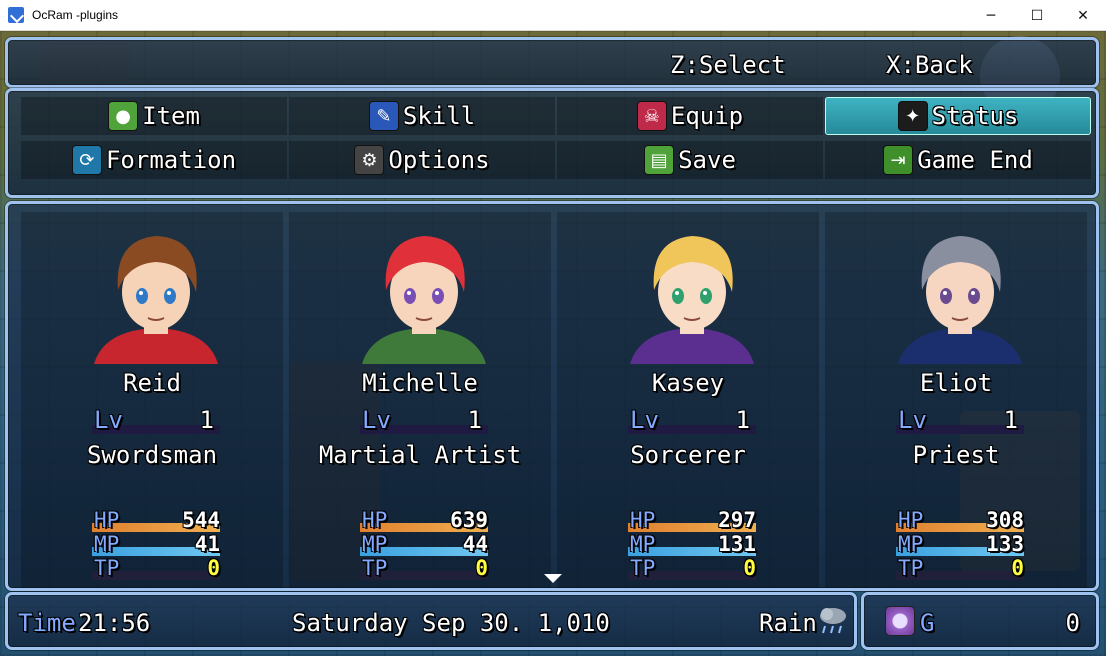  What do you see at coordinates (469, 520) in the screenshot?
I see `hp-value: 639` at bounding box center [469, 520].